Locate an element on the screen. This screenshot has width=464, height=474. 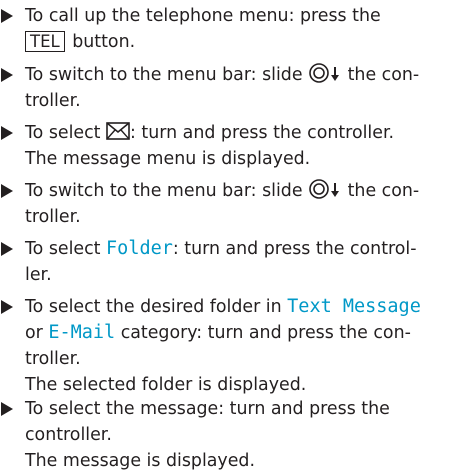
step-line: TEL button. is located at coordinates (242, 42).